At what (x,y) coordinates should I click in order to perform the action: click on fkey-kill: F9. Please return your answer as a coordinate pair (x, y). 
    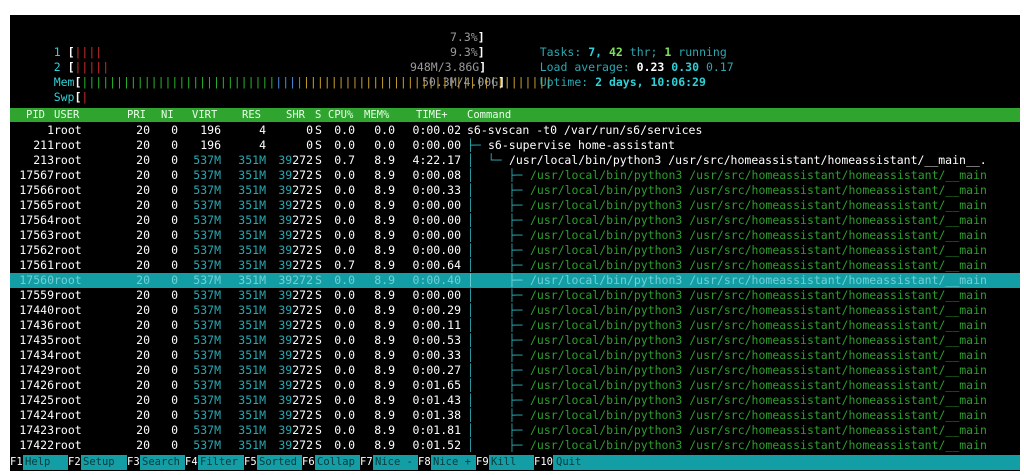
    Looking at the image, I should click on (482, 462).